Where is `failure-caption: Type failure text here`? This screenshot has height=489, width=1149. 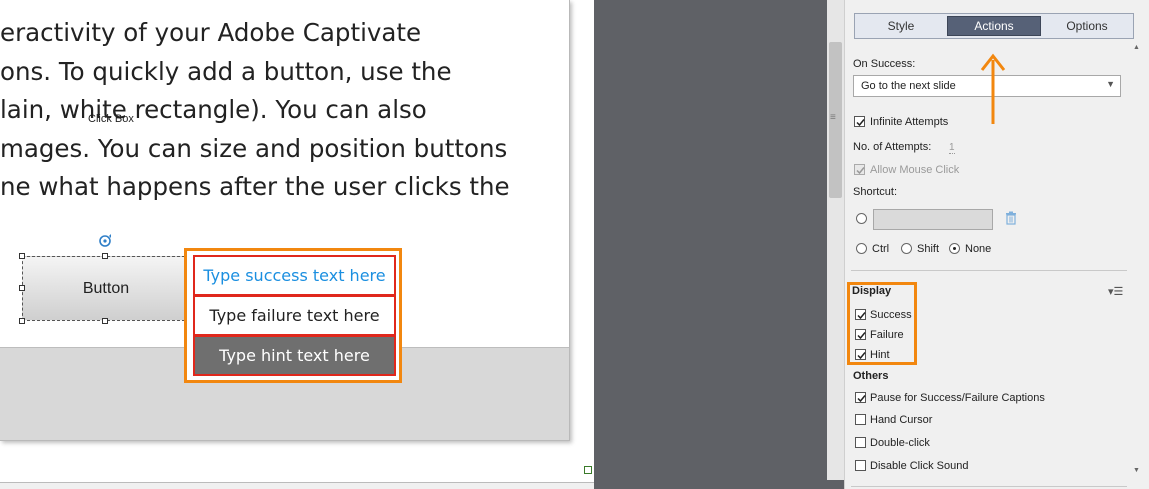 failure-caption: Type failure text here is located at coordinates (294, 315).